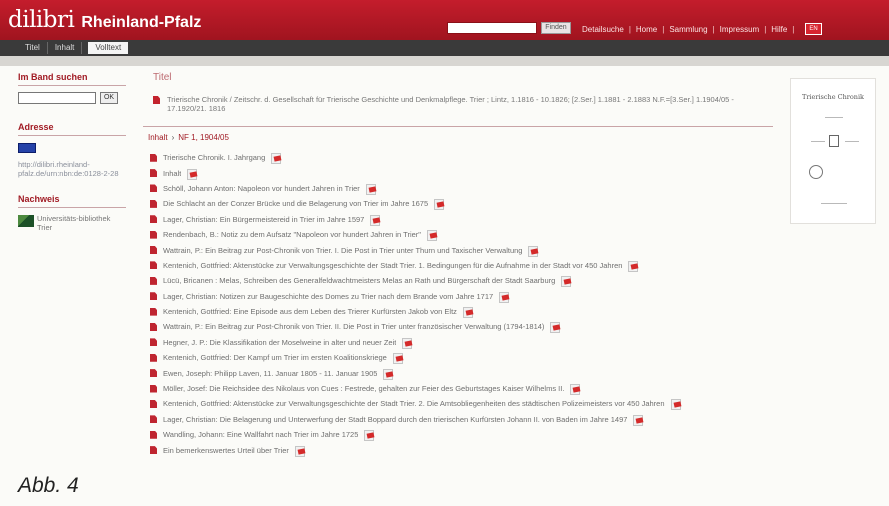 The height and width of the screenshot is (506, 889). I want to click on title-page-thumbnail: Trierische Chronik, so click(833, 151).